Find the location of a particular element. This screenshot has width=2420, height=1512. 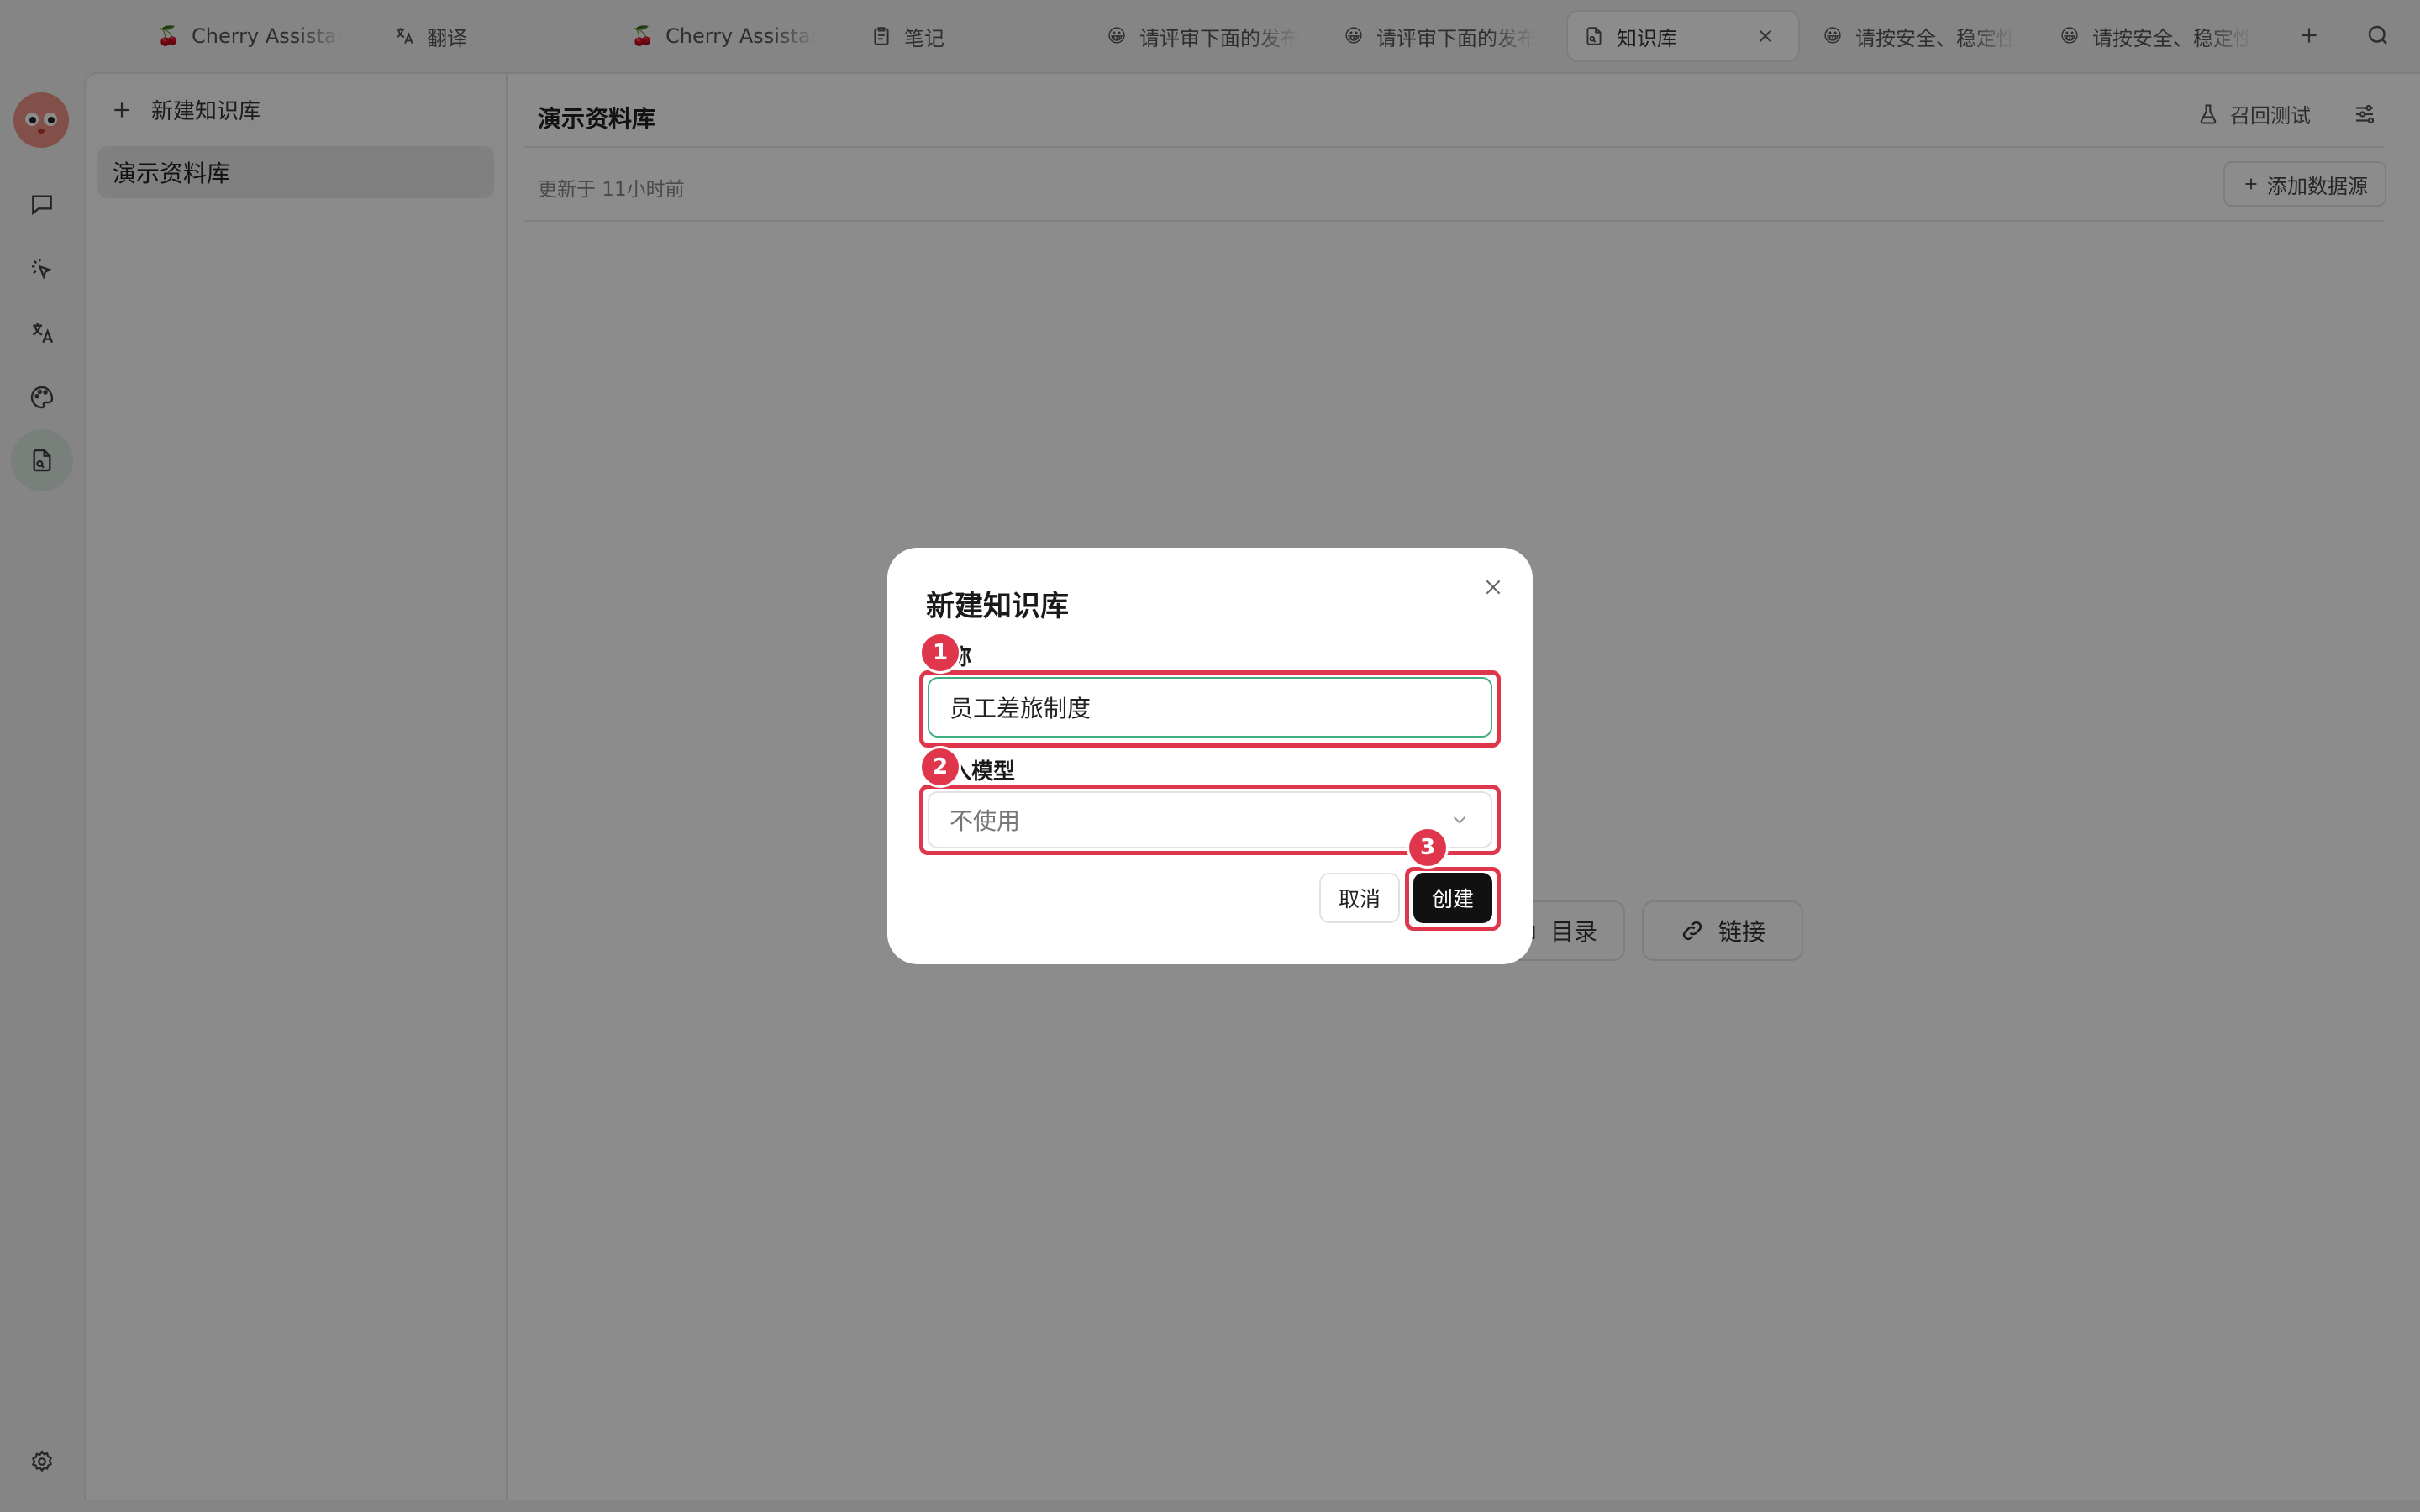

close-icon is located at coordinates (1493, 587).